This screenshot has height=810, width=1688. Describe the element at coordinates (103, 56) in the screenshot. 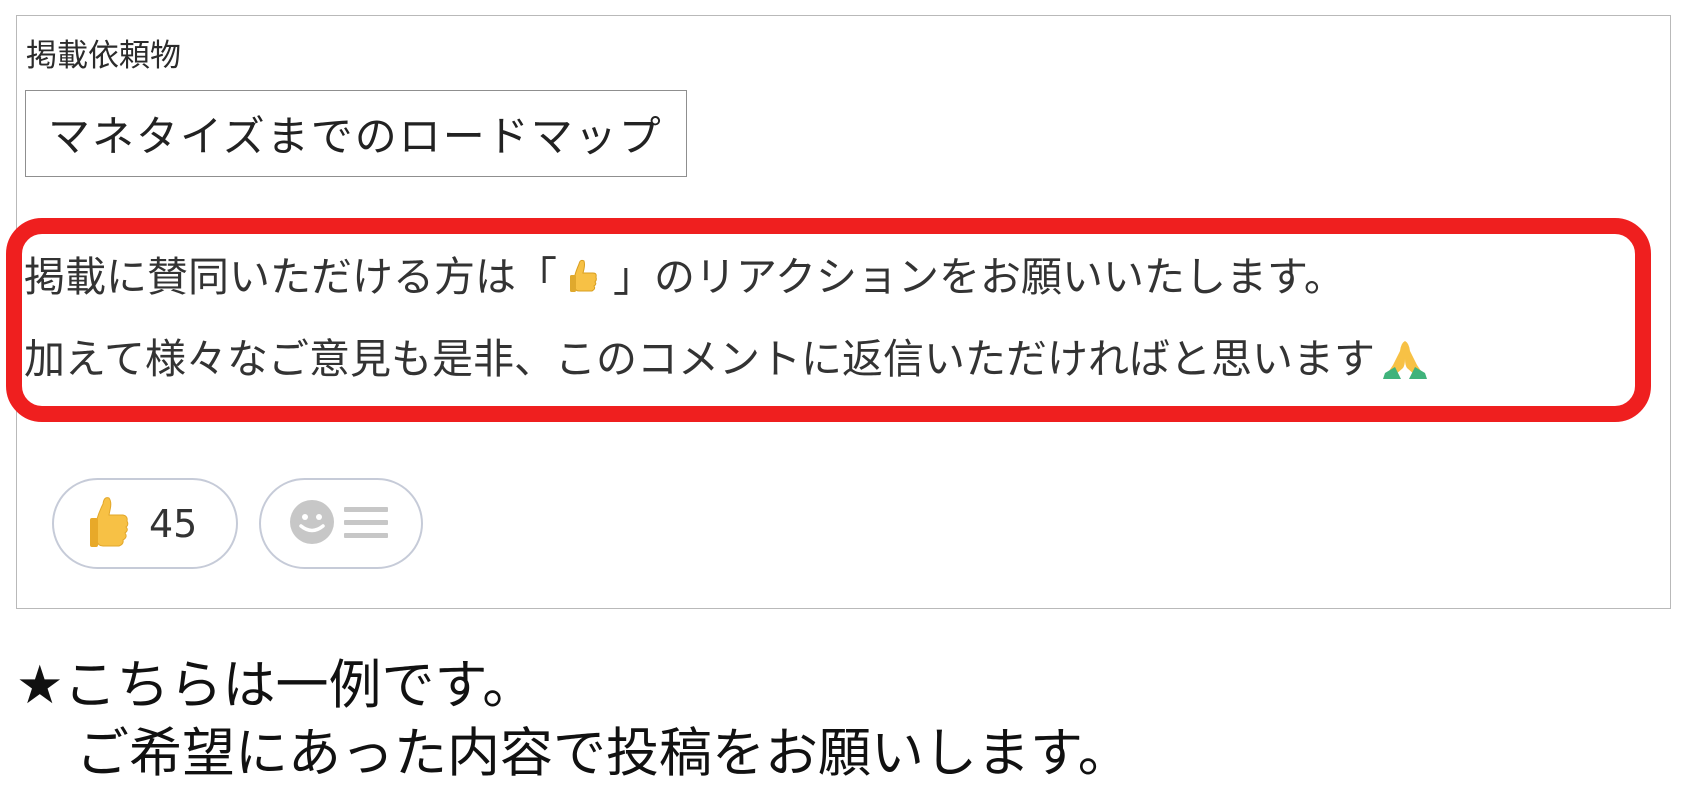

I see `section-label: 掲載依頼物` at that location.